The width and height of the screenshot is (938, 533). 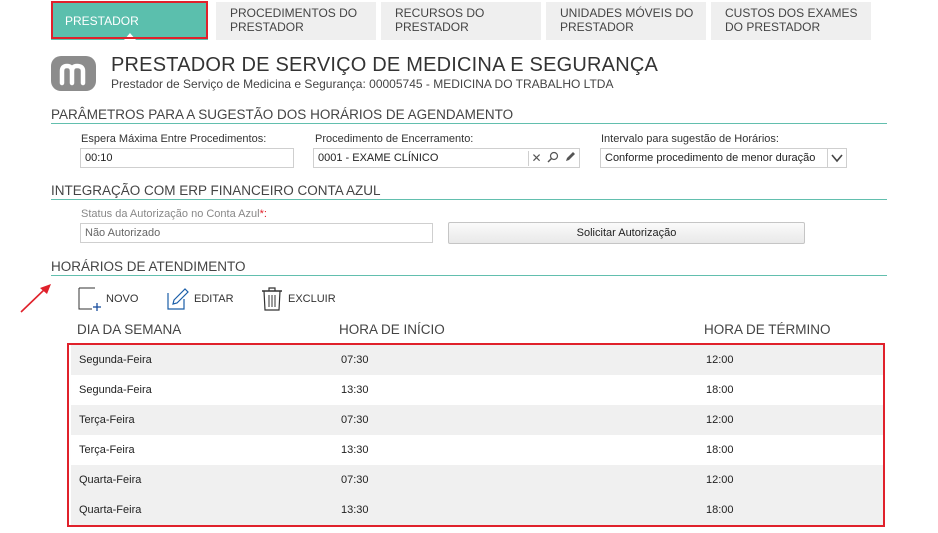 I want to click on intervalo-select: Conforme procedimento de menor duração, so click(x=723, y=158).